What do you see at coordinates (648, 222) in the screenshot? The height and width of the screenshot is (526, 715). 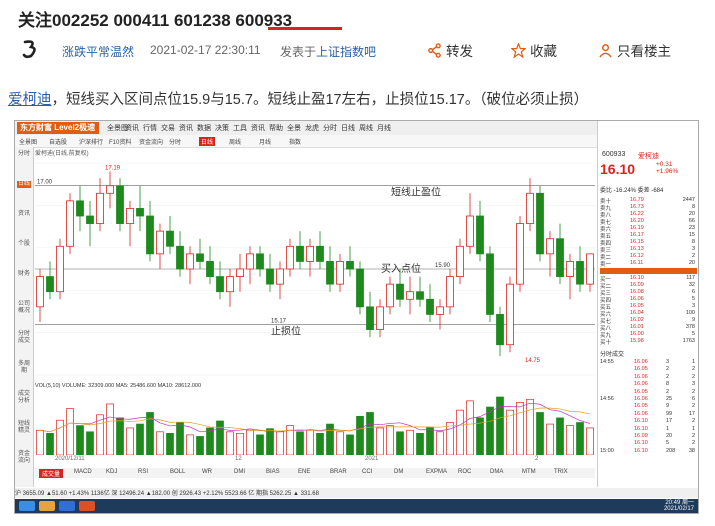 I see `ask-row: 卖七 16.20 66` at bounding box center [648, 222].